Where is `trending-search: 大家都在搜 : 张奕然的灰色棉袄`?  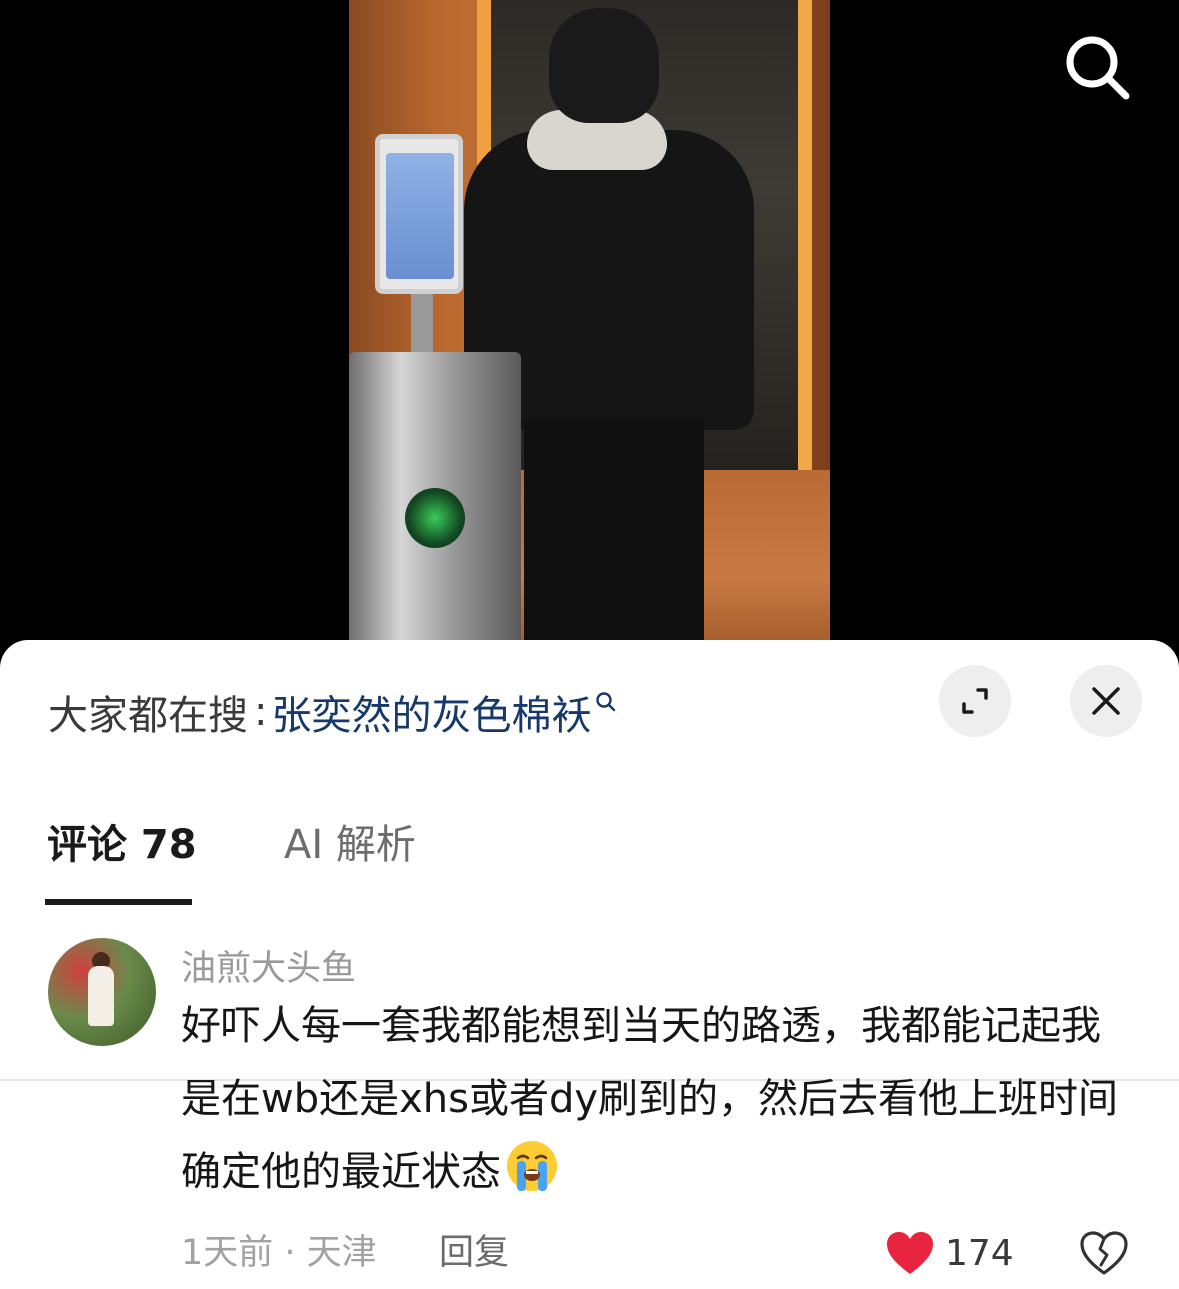
trending-search: 大家都在搜 : 张奕然的灰色棉袄 is located at coordinates (332, 712).